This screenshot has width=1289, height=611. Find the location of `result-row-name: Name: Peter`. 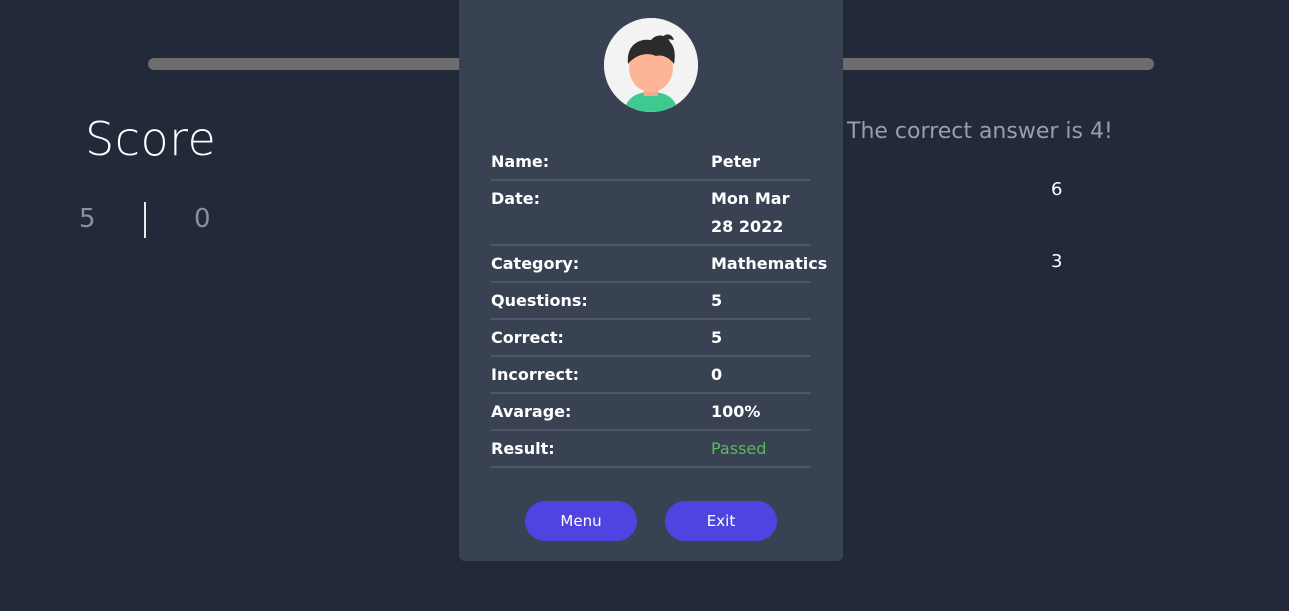

result-row-name: Name: Peter is located at coordinates (651, 162).